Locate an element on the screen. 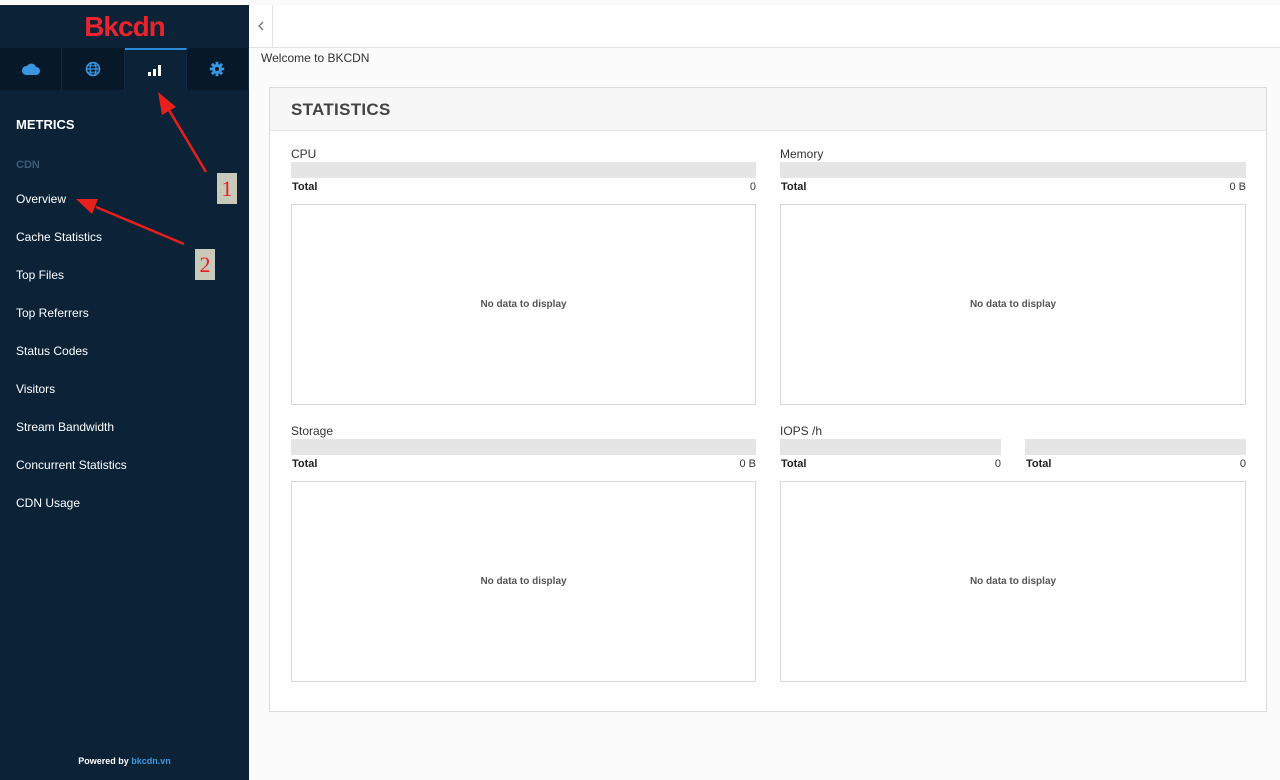 This screenshot has width=1280, height=780. panel-title: STATISTICS is located at coordinates (768, 109).